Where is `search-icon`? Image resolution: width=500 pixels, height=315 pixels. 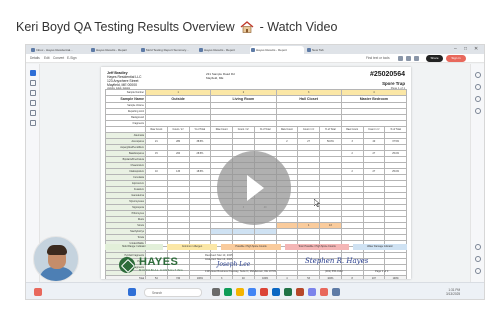
search-icon is located at coordinates (400, 58).